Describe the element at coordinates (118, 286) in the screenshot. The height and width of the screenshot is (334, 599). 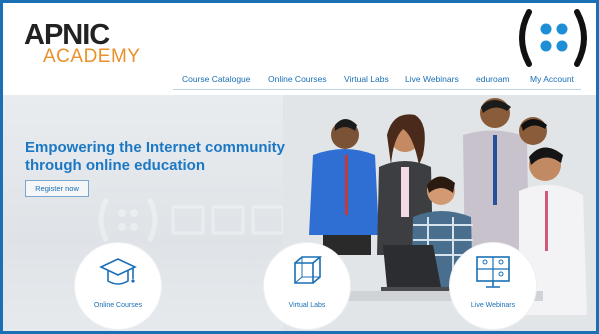
I see `feature-online-courses: Online Courses` at that location.